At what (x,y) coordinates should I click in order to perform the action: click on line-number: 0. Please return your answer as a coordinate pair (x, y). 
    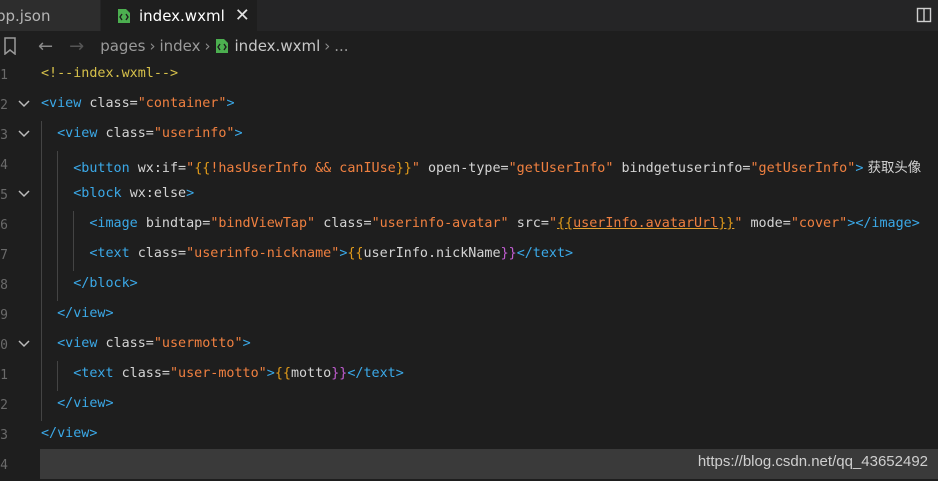
    Looking at the image, I should click on (4, 345).